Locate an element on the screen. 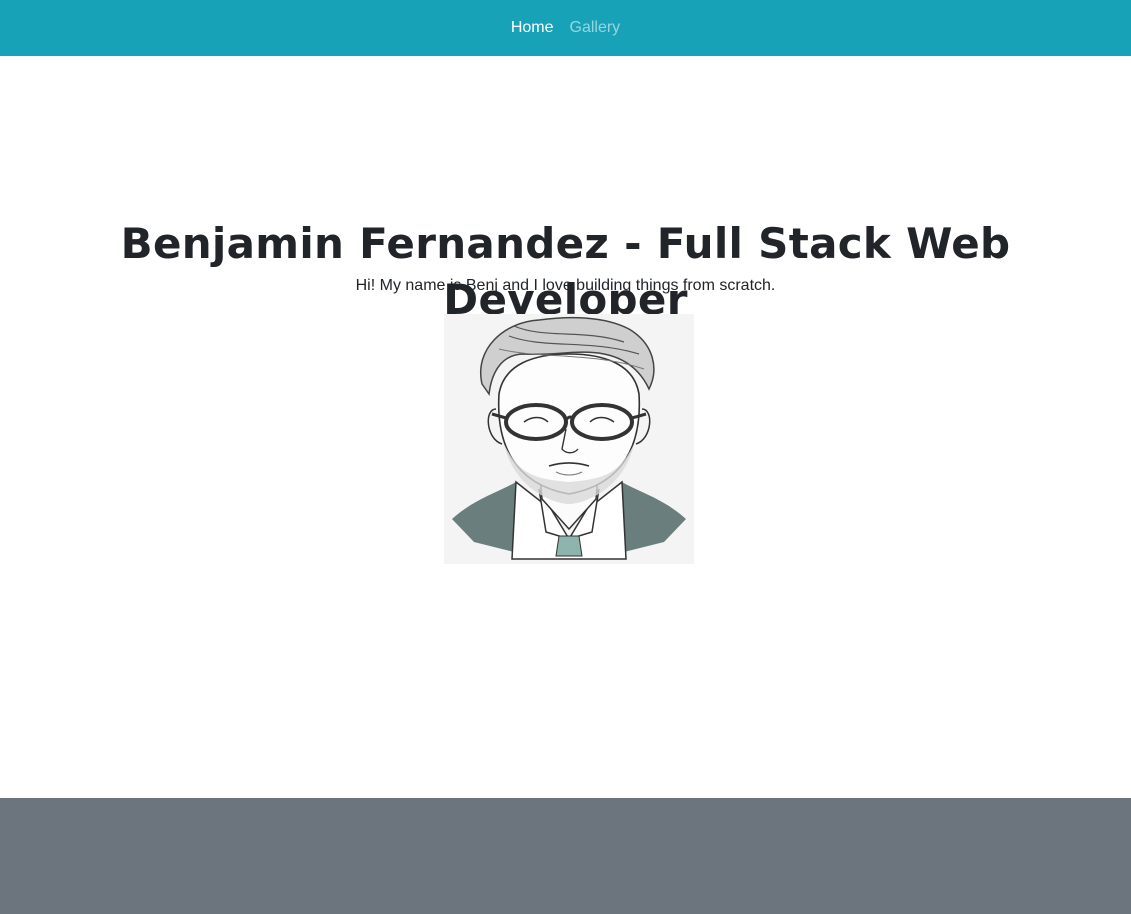 The width and height of the screenshot is (1131, 914). footer is located at coordinates (565, 856).